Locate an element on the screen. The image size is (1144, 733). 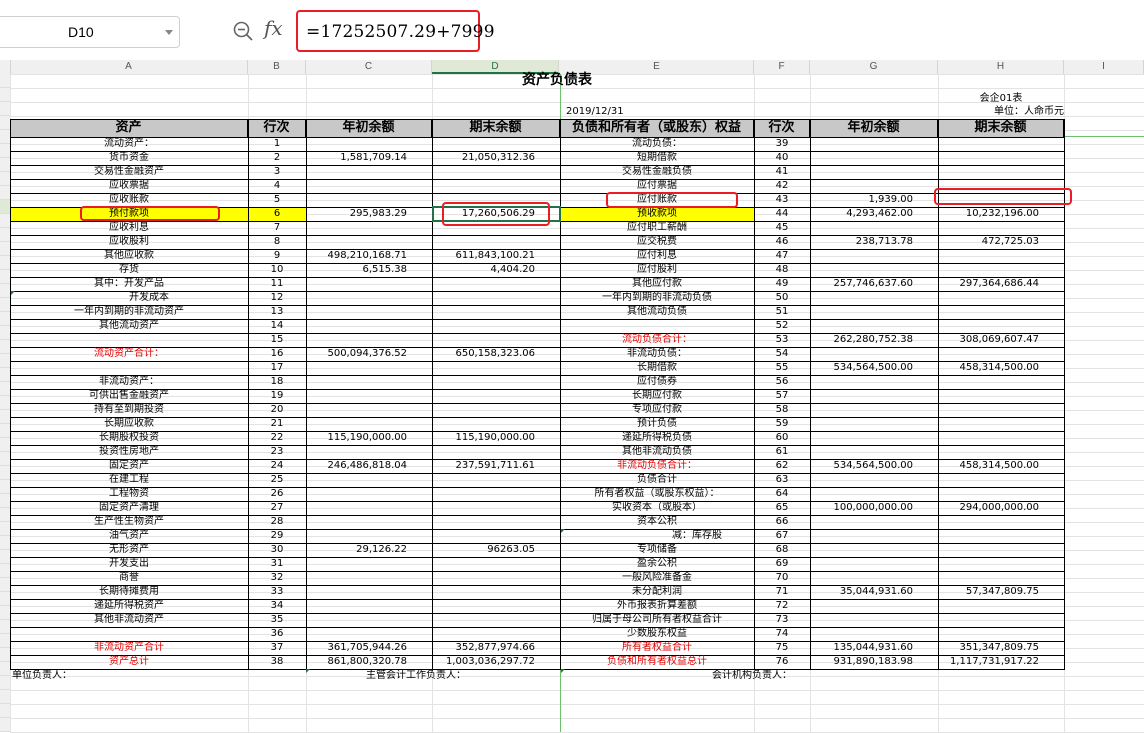
cell-c: 115,190,000.00 is located at coordinates (357, 438).